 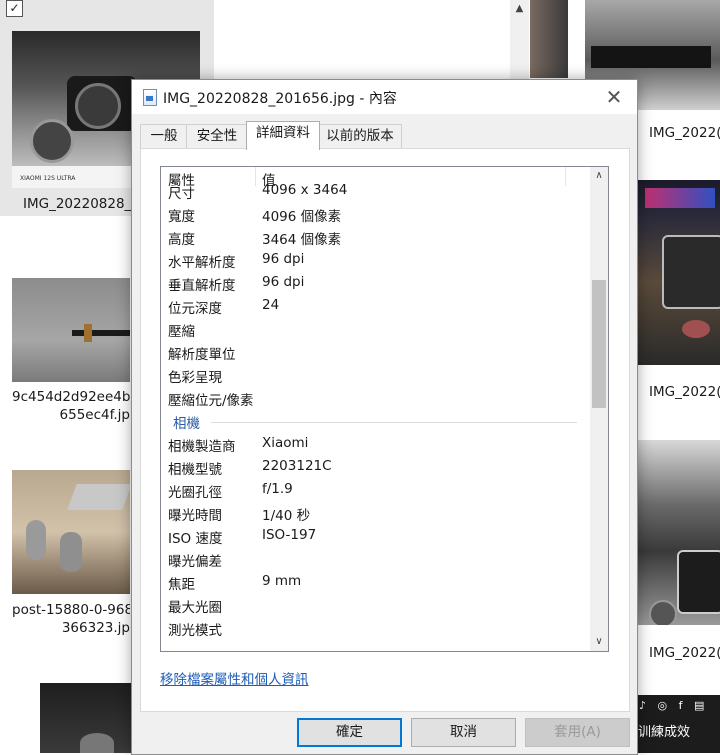 I want to click on property-name: 位元深度, so click(x=195, y=309).